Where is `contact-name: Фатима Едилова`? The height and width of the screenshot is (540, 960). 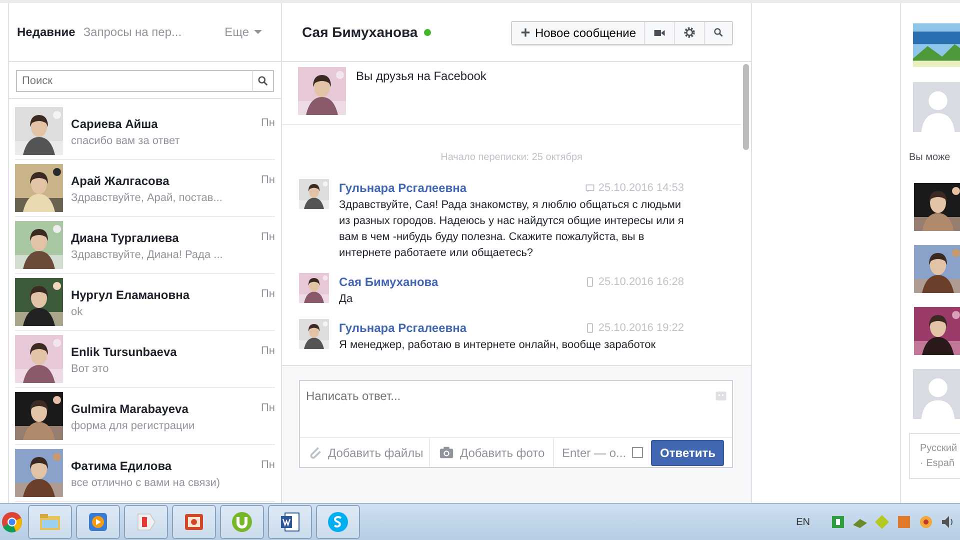
contact-name: Фатима Едилова is located at coordinates (122, 466).